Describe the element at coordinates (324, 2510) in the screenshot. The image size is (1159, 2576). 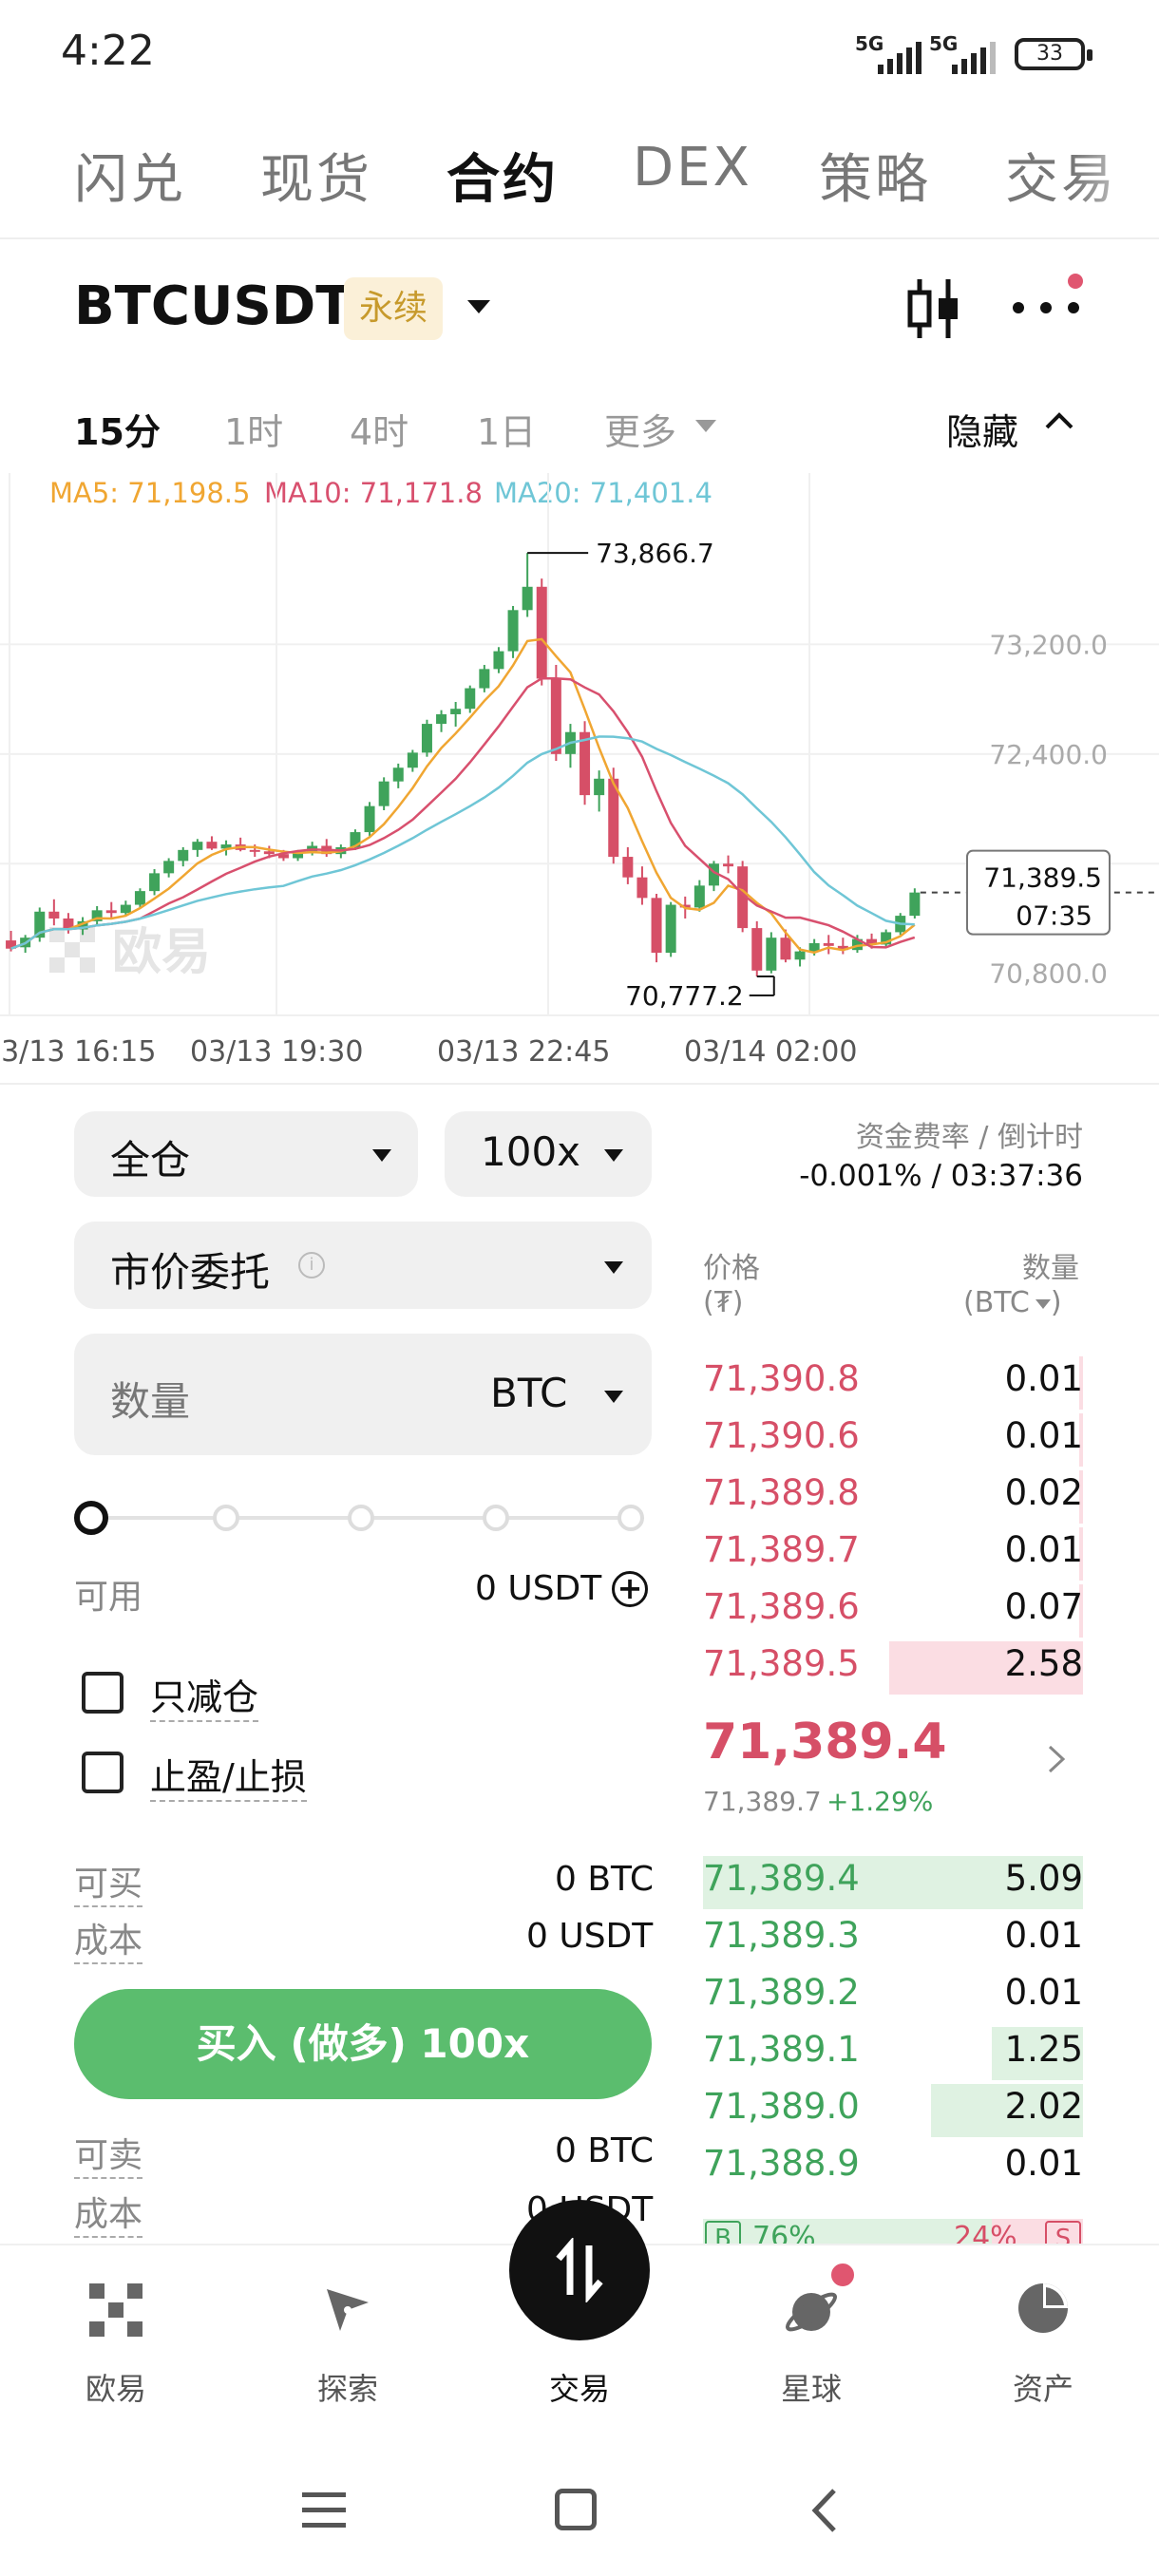
I see `menu-icon` at that location.